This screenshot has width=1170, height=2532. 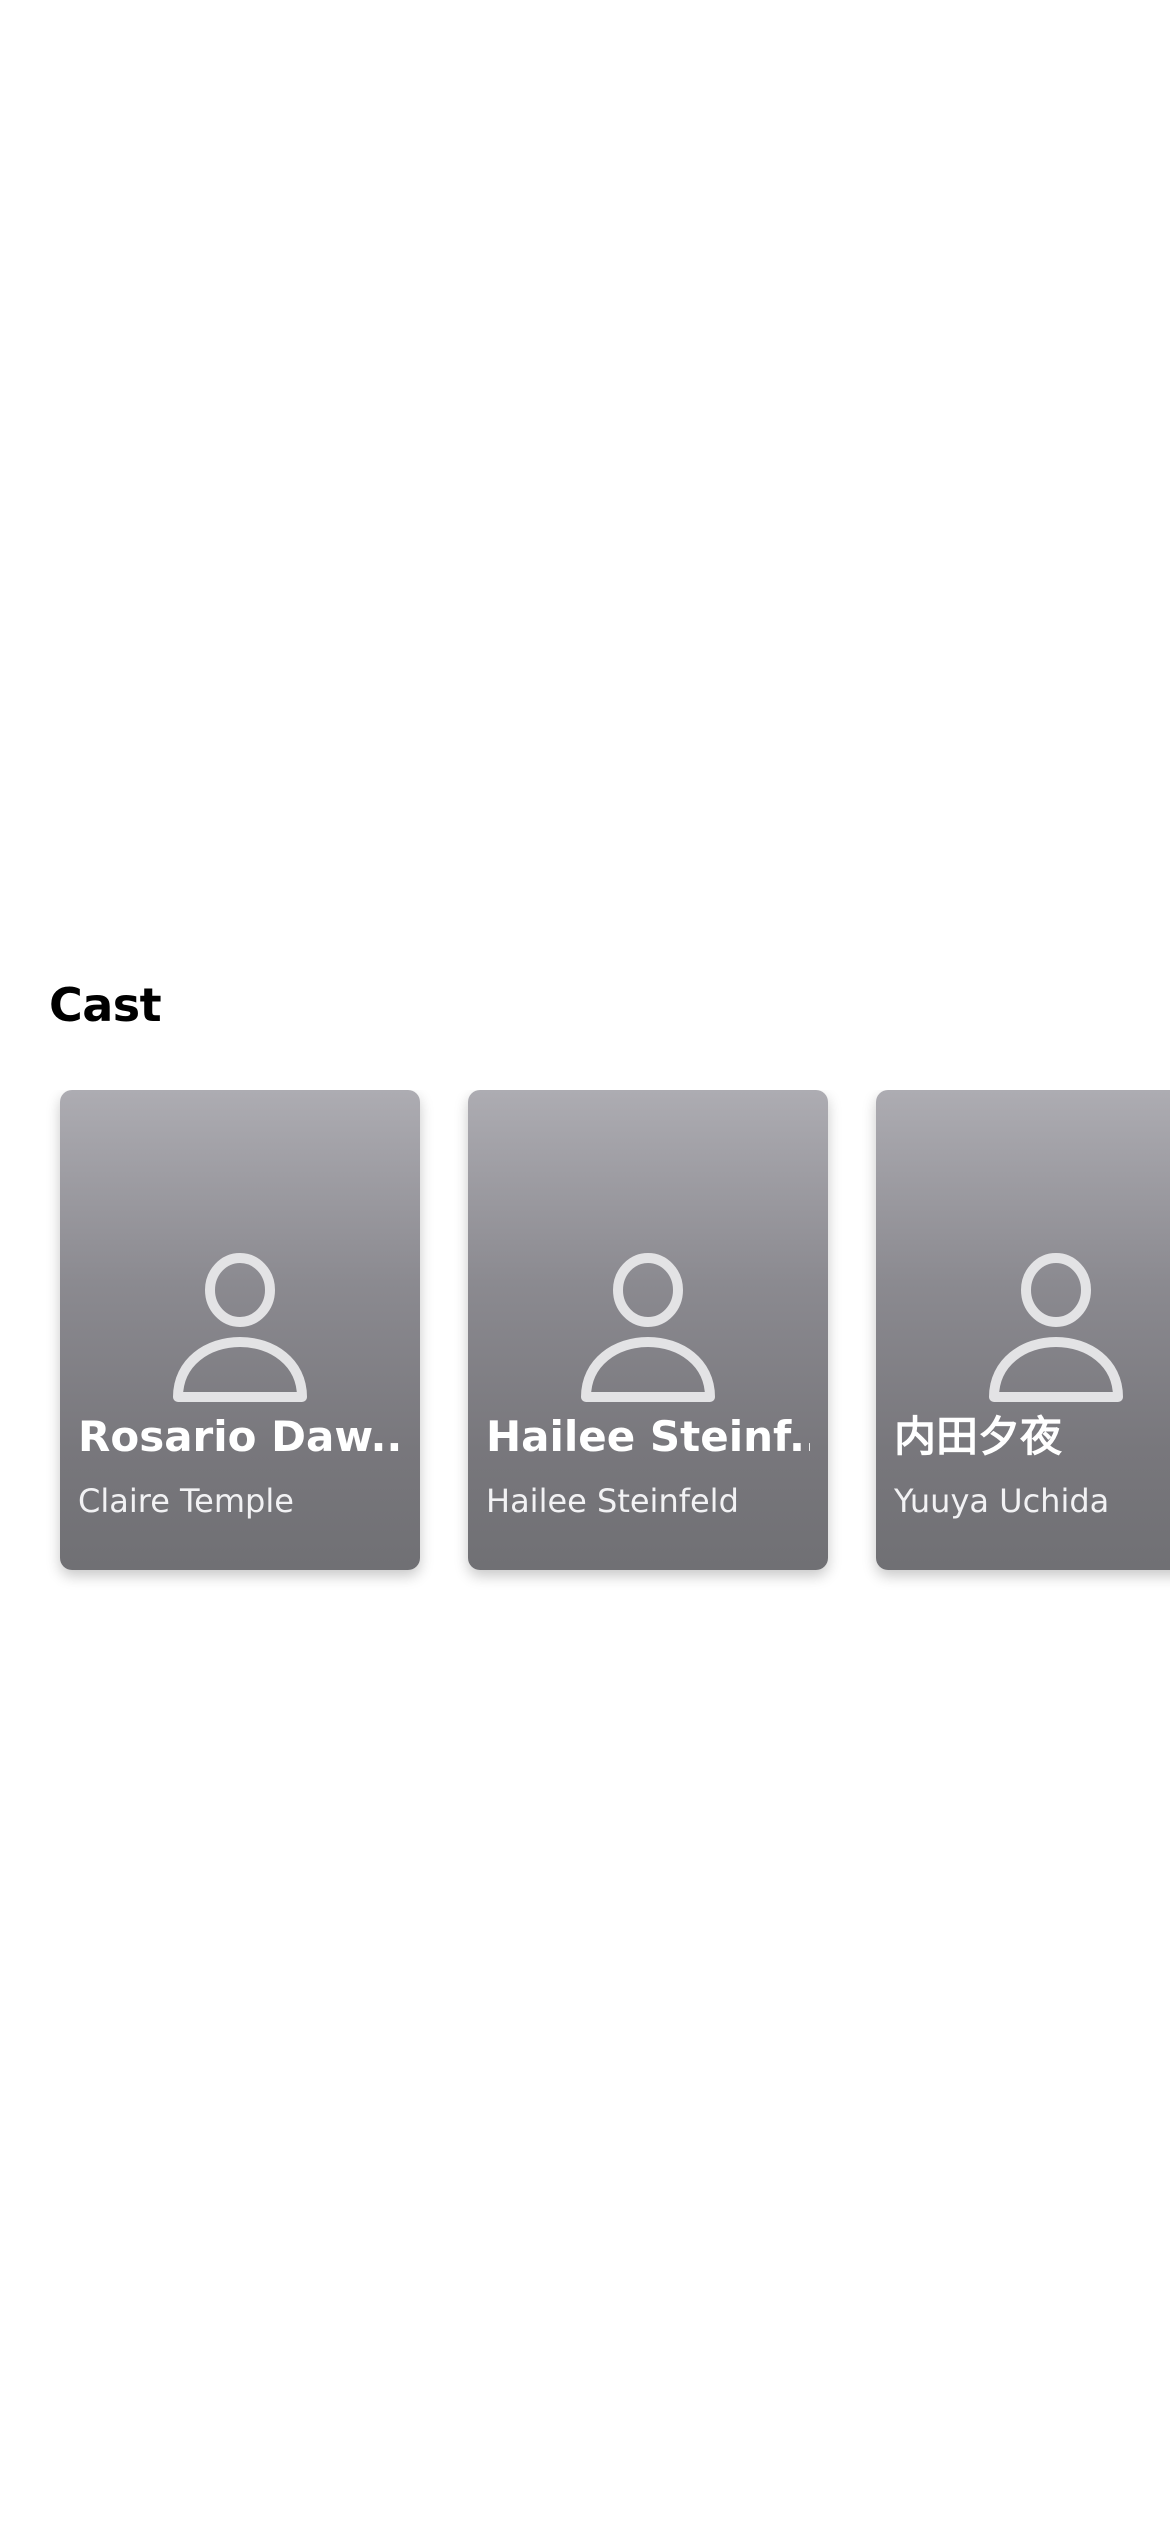 I want to click on cast-card: 内田夕夜 Yuuya Uchida, so click(x=1023, y=1330).